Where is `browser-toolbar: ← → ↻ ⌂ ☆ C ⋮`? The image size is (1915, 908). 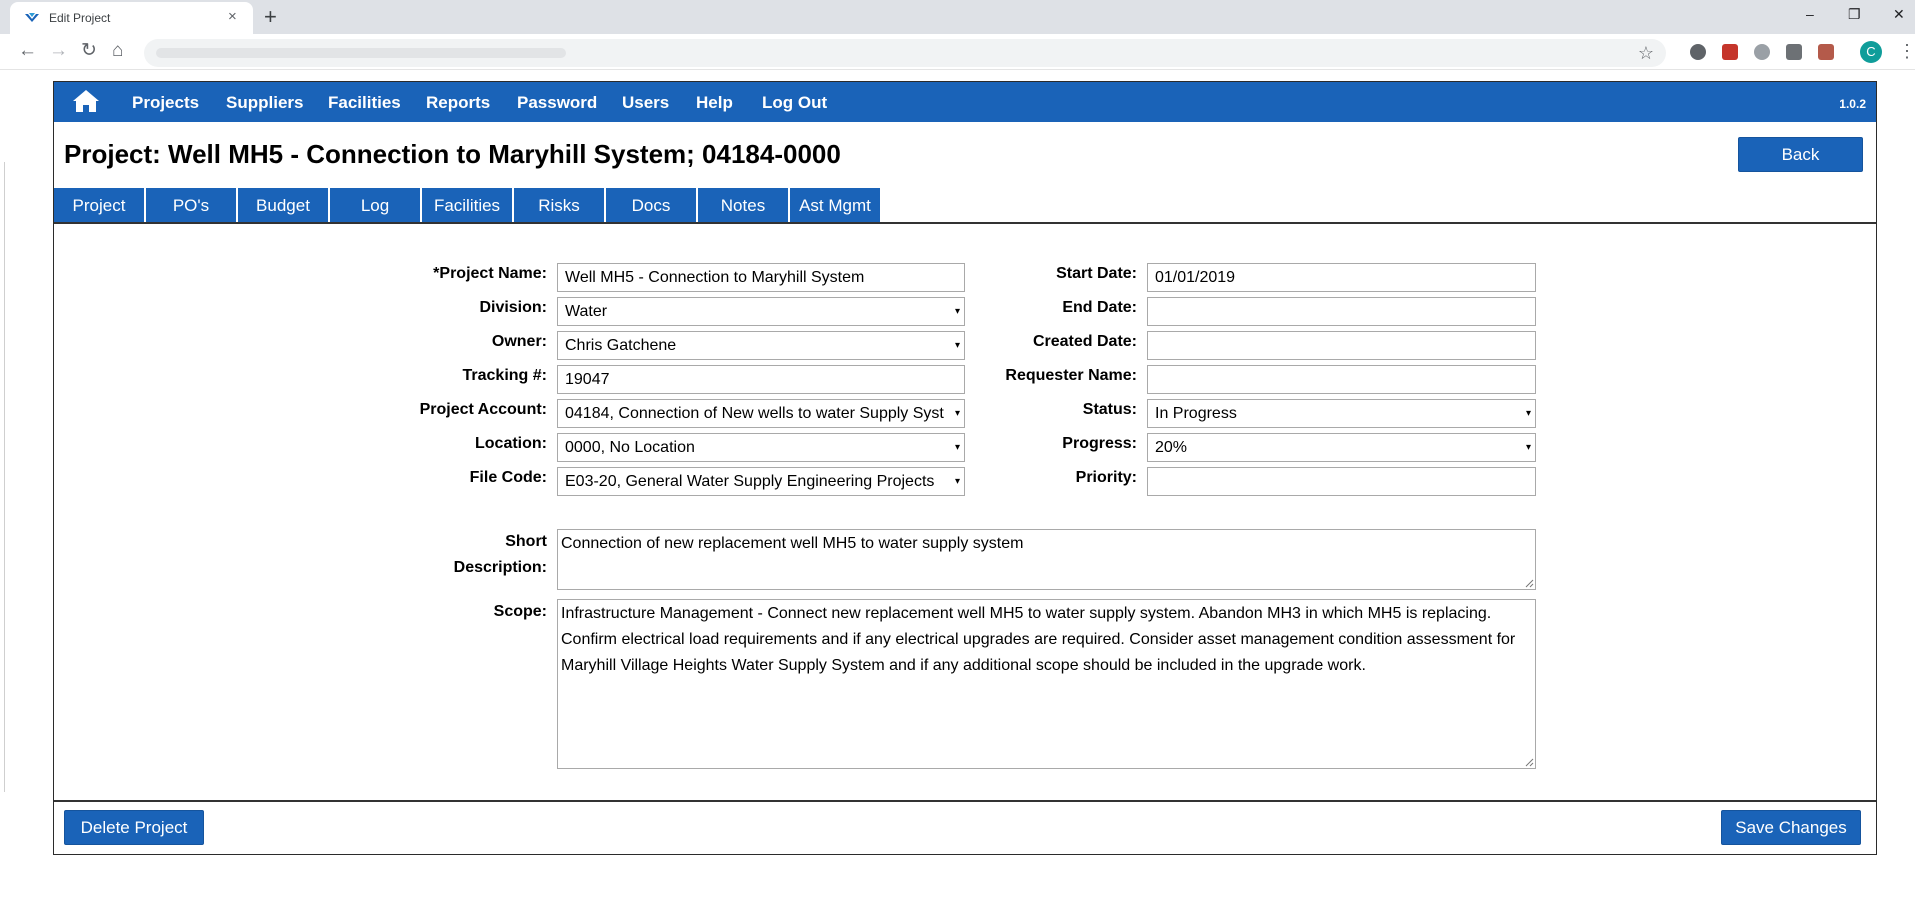
browser-toolbar: ← → ↻ ⌂ ☆ C ⋮ is located at coordinates (957, 52).